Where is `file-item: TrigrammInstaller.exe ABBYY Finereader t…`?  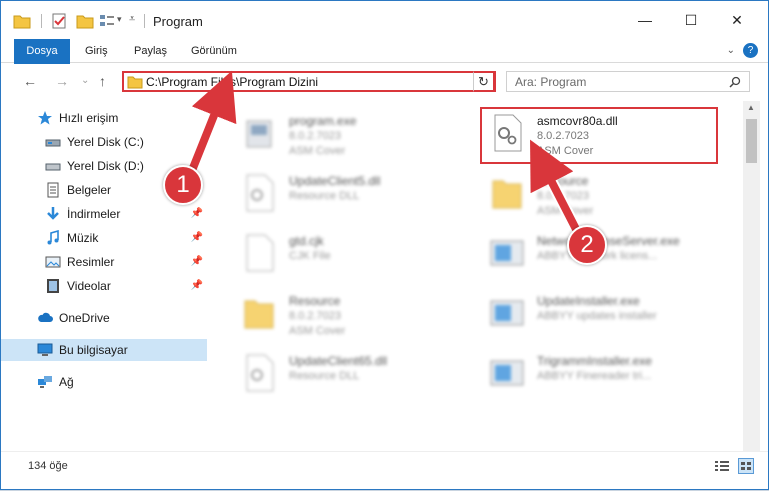
file-item: TrigrammInstaller.exe ABBYY Finereader t… is located at coordinates (601, 373).